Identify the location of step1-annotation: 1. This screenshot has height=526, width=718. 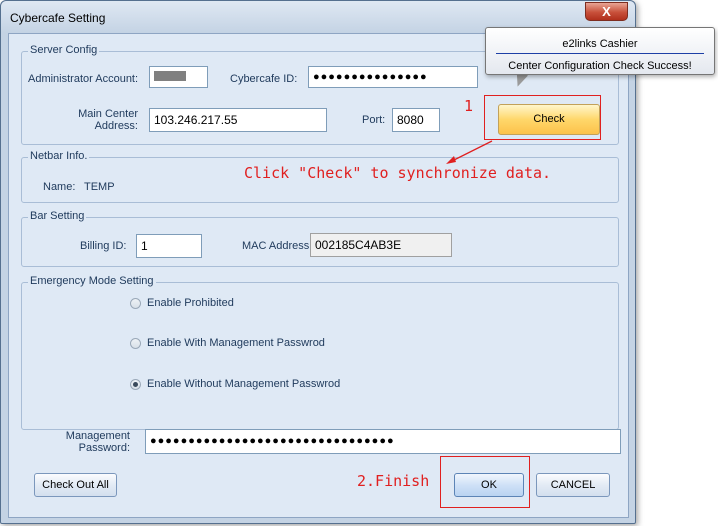
(469, 106).